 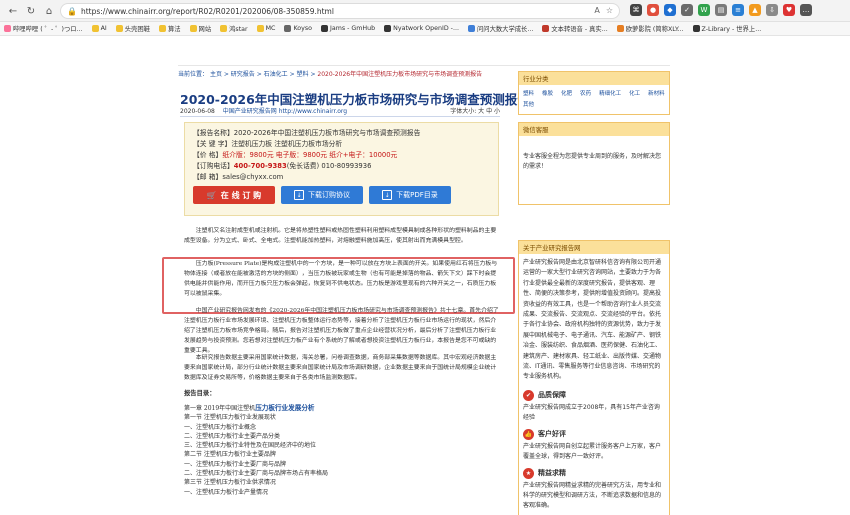 I want to click on reputation-text: 产业研究报告网自创立起累计服务客户上万家，客户覆盖全球，得到客户一致好评。, so click(x=592, y=451).